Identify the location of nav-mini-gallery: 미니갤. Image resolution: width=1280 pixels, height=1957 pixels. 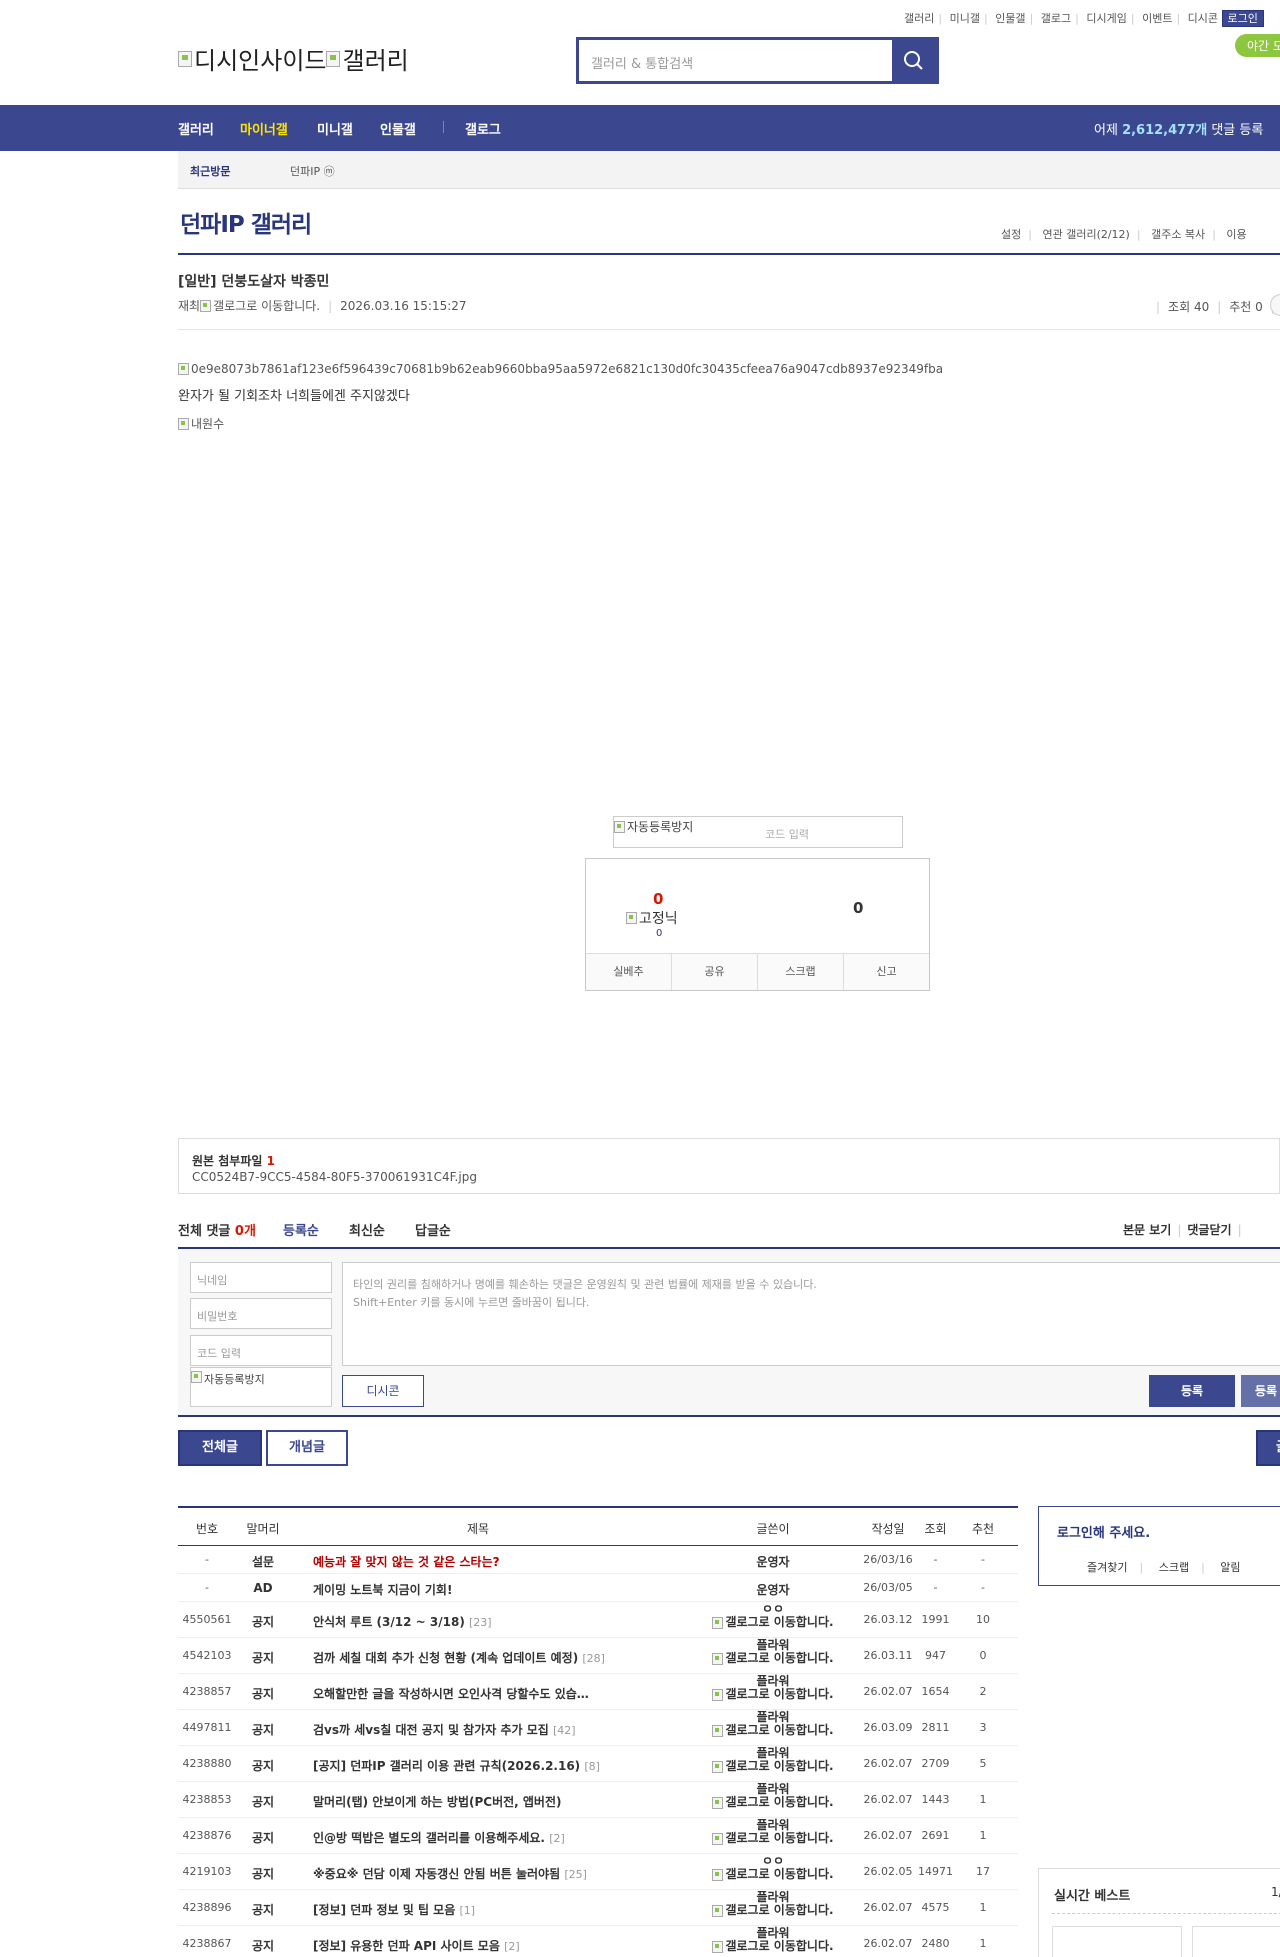
(335, 128).